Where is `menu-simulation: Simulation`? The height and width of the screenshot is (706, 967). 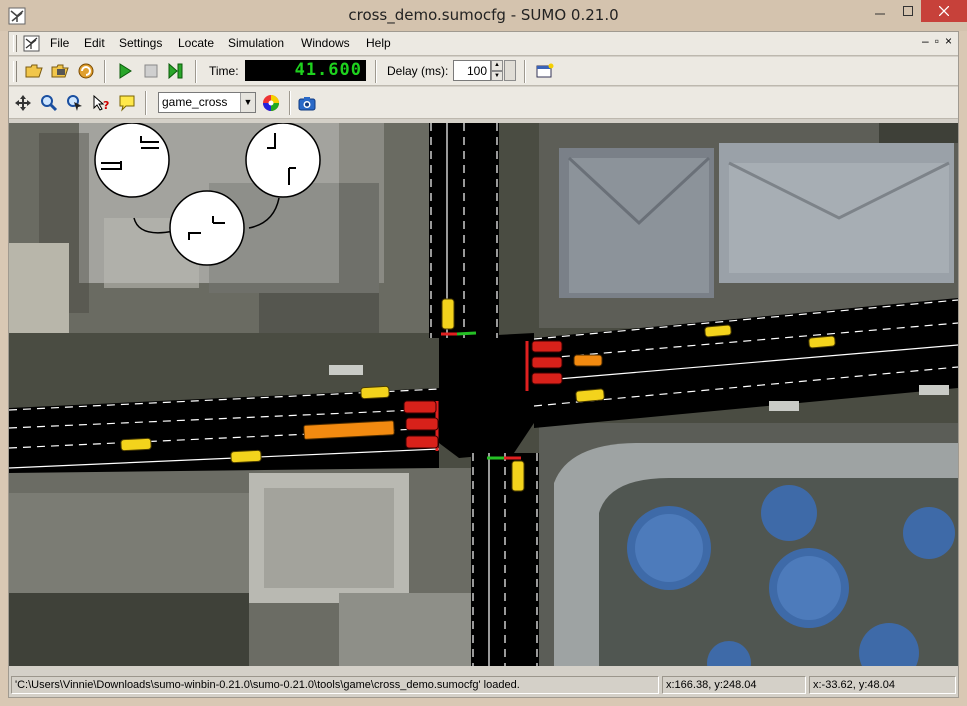 menu-simulation: Simulation is located at coordinates (256, 43).